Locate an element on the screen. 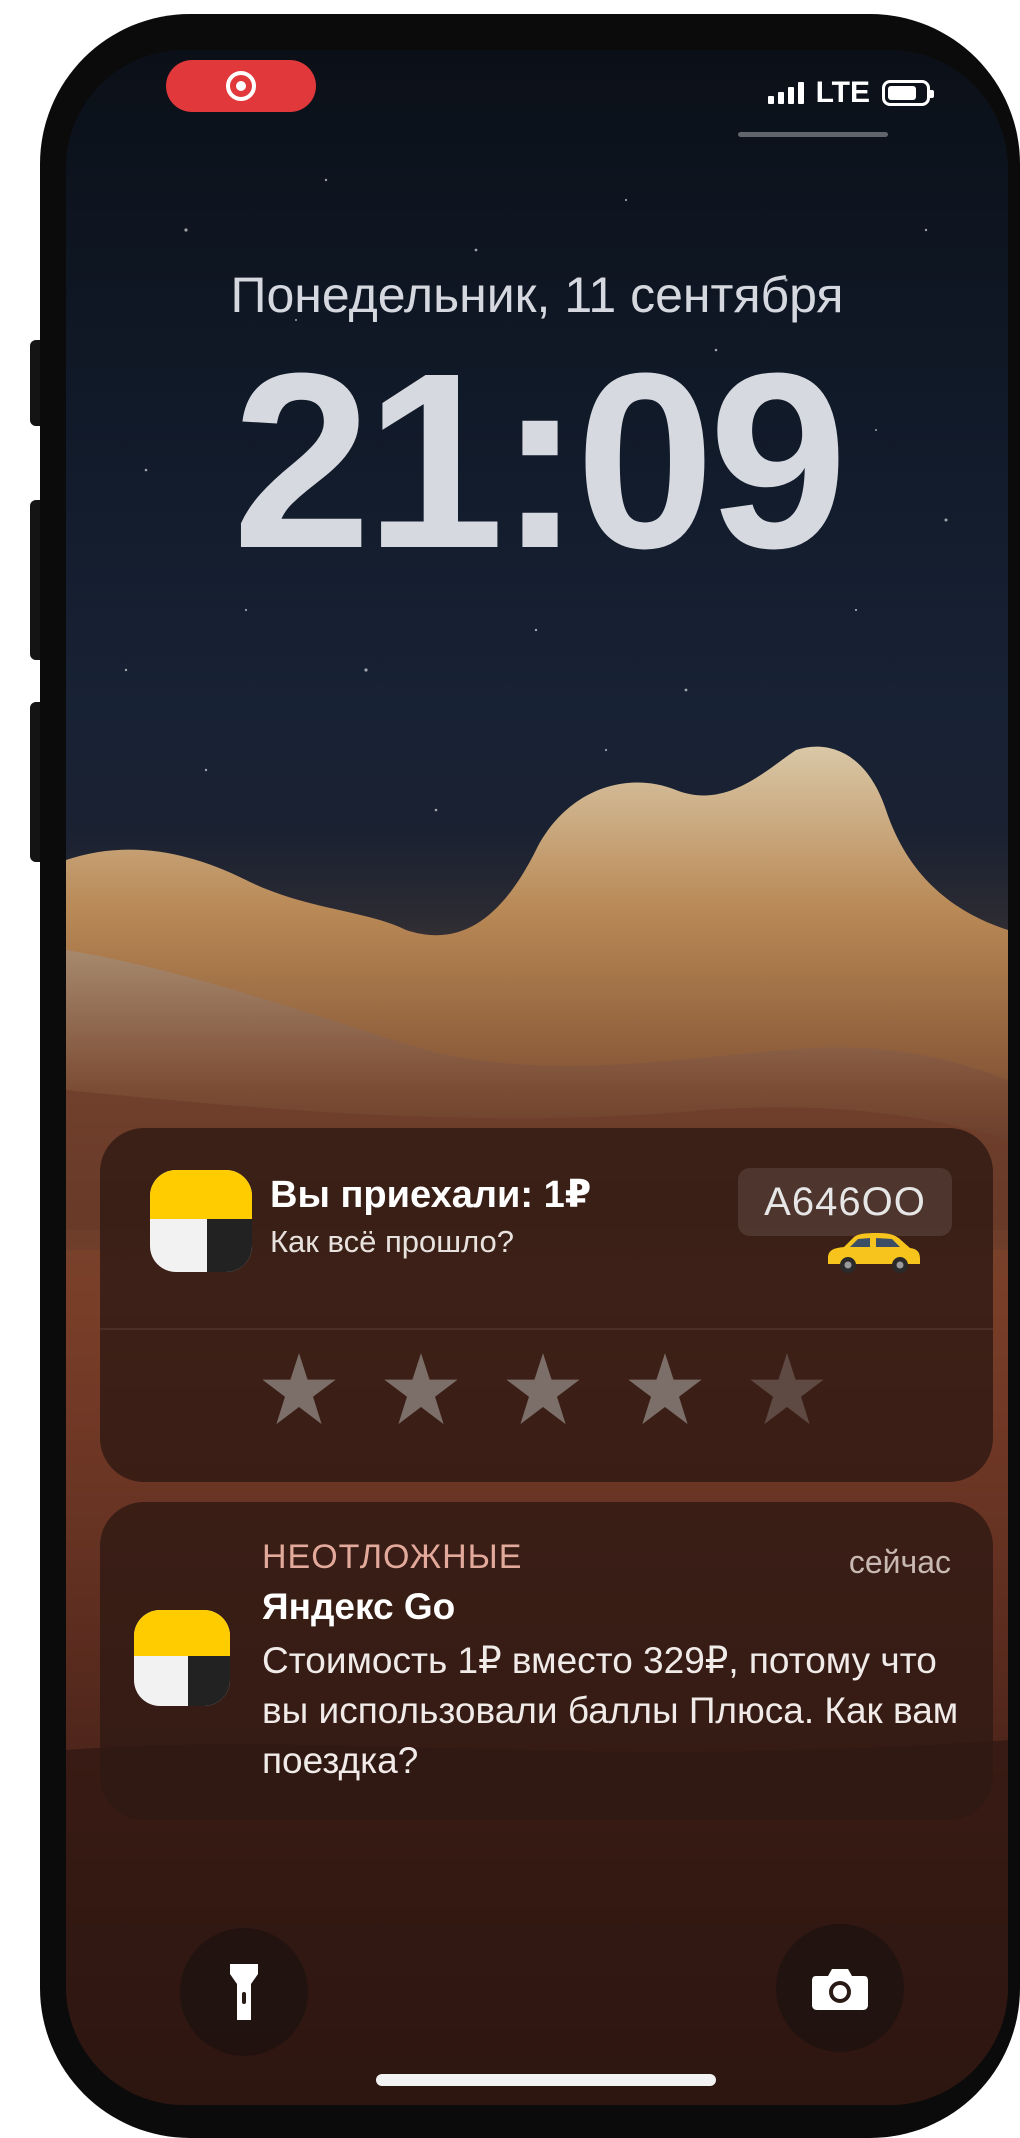 This screenshot has width=1020, height=2138. camera-button is located at coordinates (840, 1988).